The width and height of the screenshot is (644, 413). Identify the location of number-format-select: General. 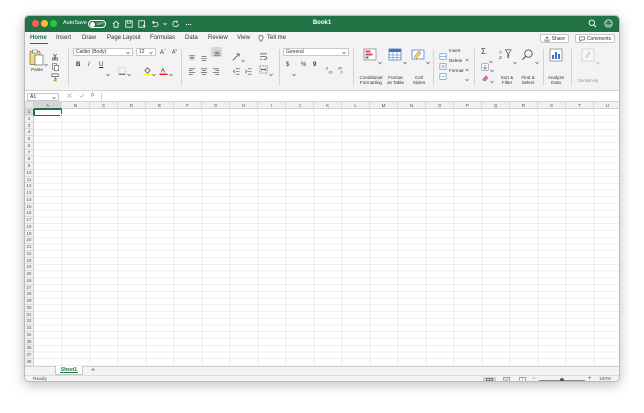
(316, 52).